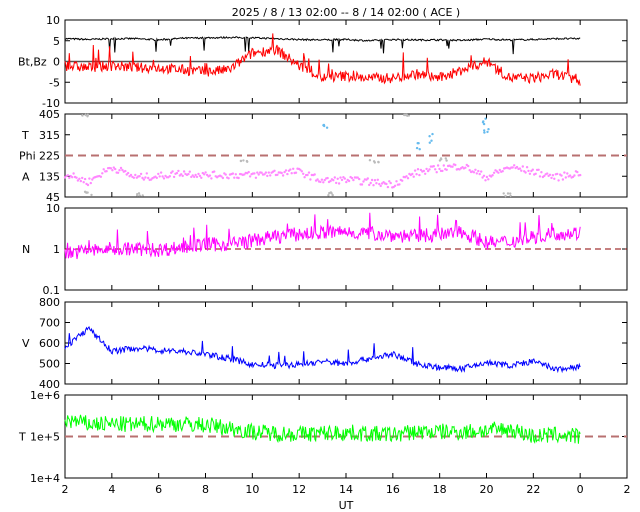 Image resolution: width=640 pixels, height=512 pixels. I want to click on y-axis-label: T, so click(22, 437).